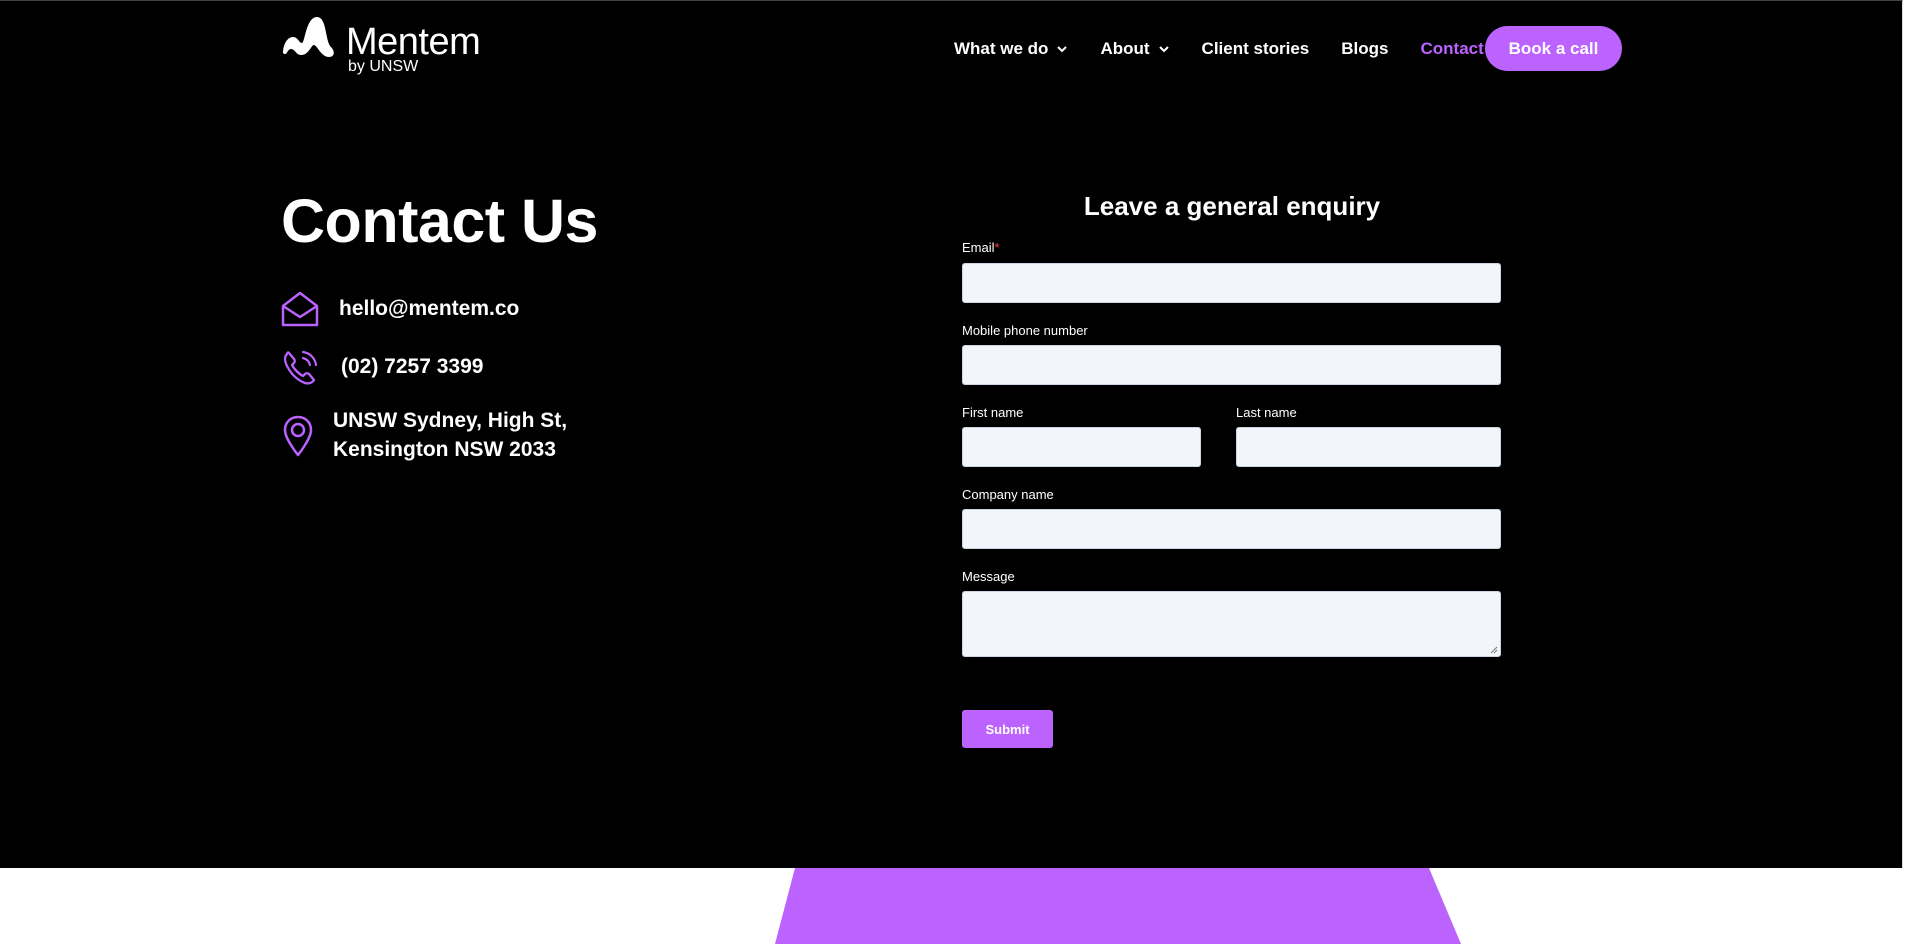 This screenshot has width=1905, height=944. I want to click on form-title: Leave a general enquiry, so click(1232, 206).